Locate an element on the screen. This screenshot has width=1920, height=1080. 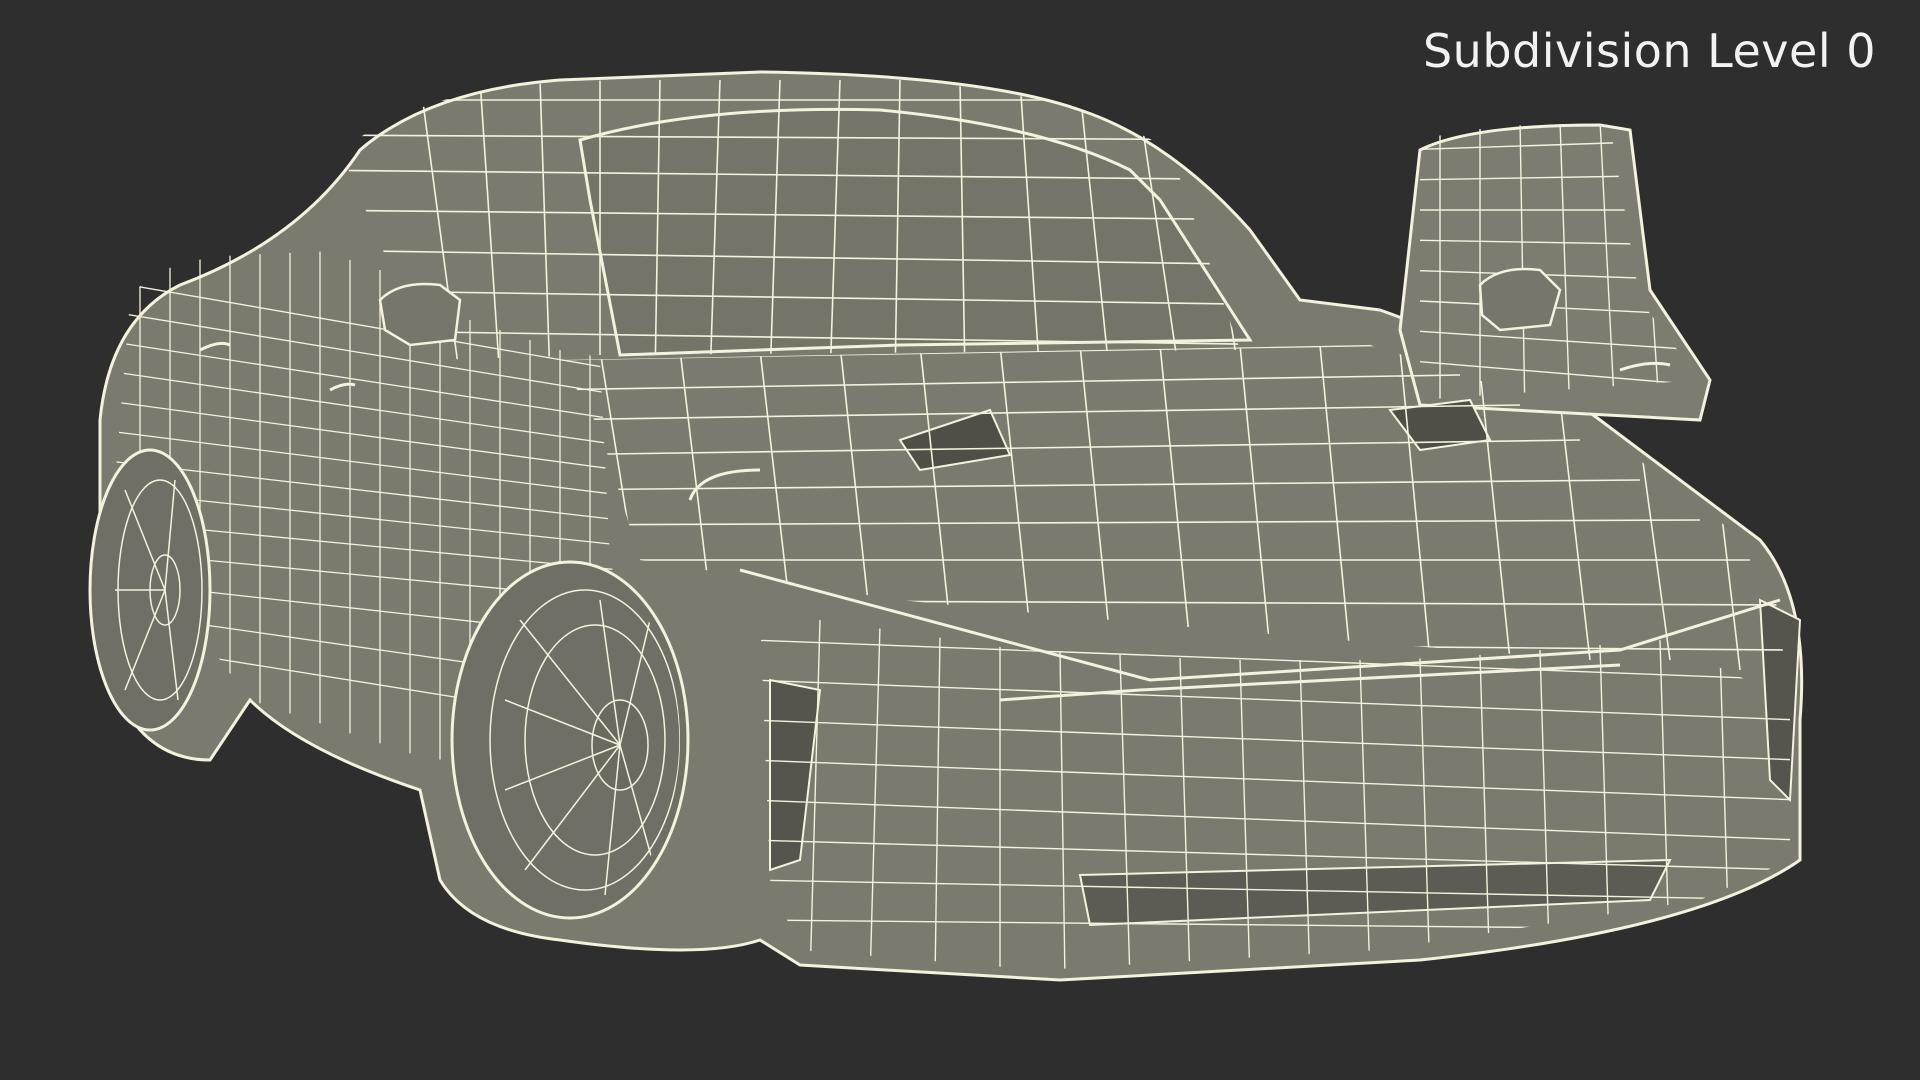
subdivision-level-label: Subdivision Level 0 is located at coordinates (1649, 51).